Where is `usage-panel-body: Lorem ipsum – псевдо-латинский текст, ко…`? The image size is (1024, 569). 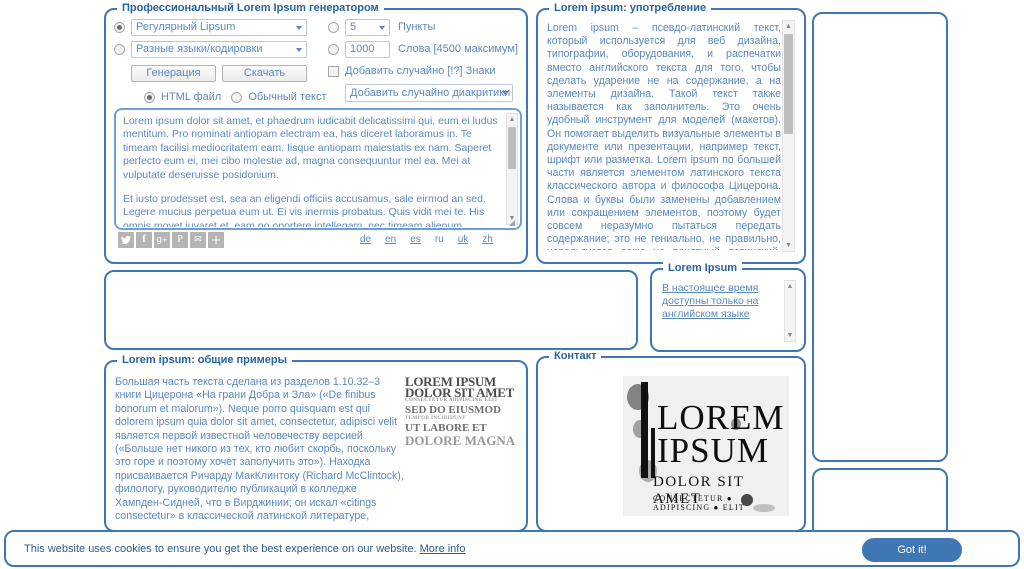 usage-panel-body: Lorem ipsum – псевдо-латинский текст, ко… is located at coordinates (664, 136).